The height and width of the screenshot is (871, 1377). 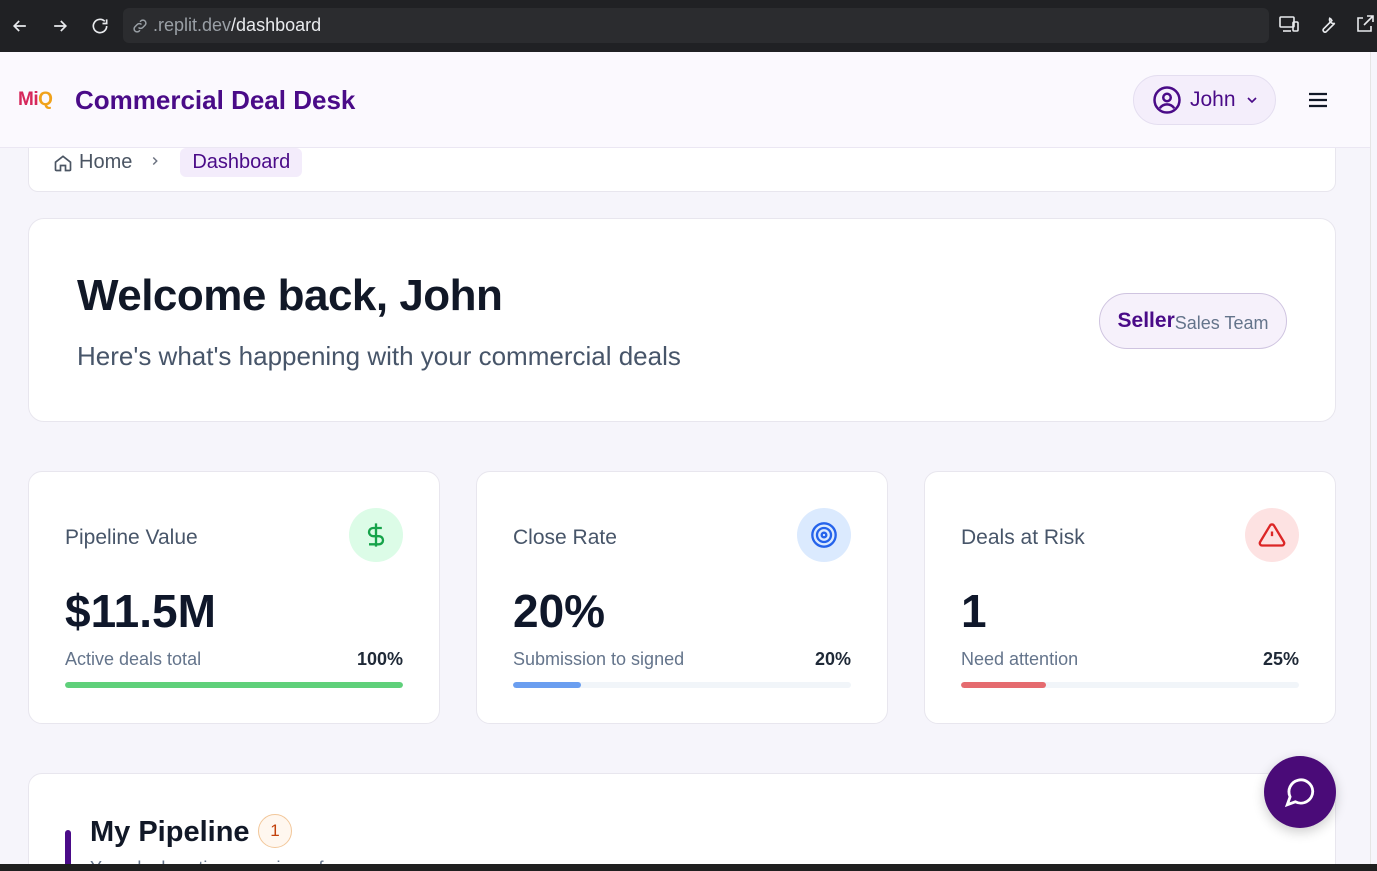 What do you see at coordinates (275, 831) in the screenshot?
I see `pipeline-count-badge: 1` at bounding box center [275, 831].